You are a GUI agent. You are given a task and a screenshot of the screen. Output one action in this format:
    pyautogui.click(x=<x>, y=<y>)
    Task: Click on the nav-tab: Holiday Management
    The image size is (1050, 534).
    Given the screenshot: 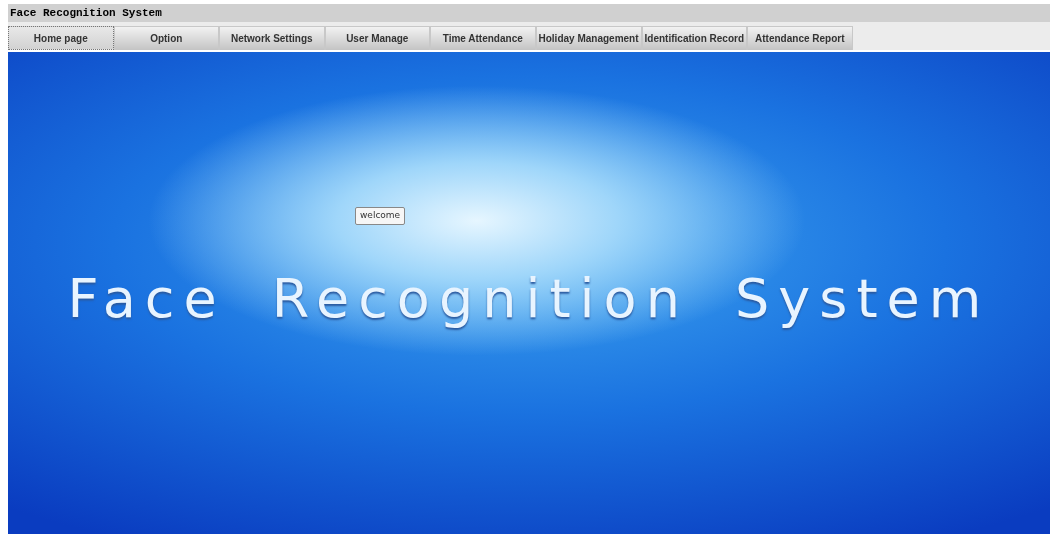 What is the action you would take?
    pyautogui.click(x=588, y=38)
    